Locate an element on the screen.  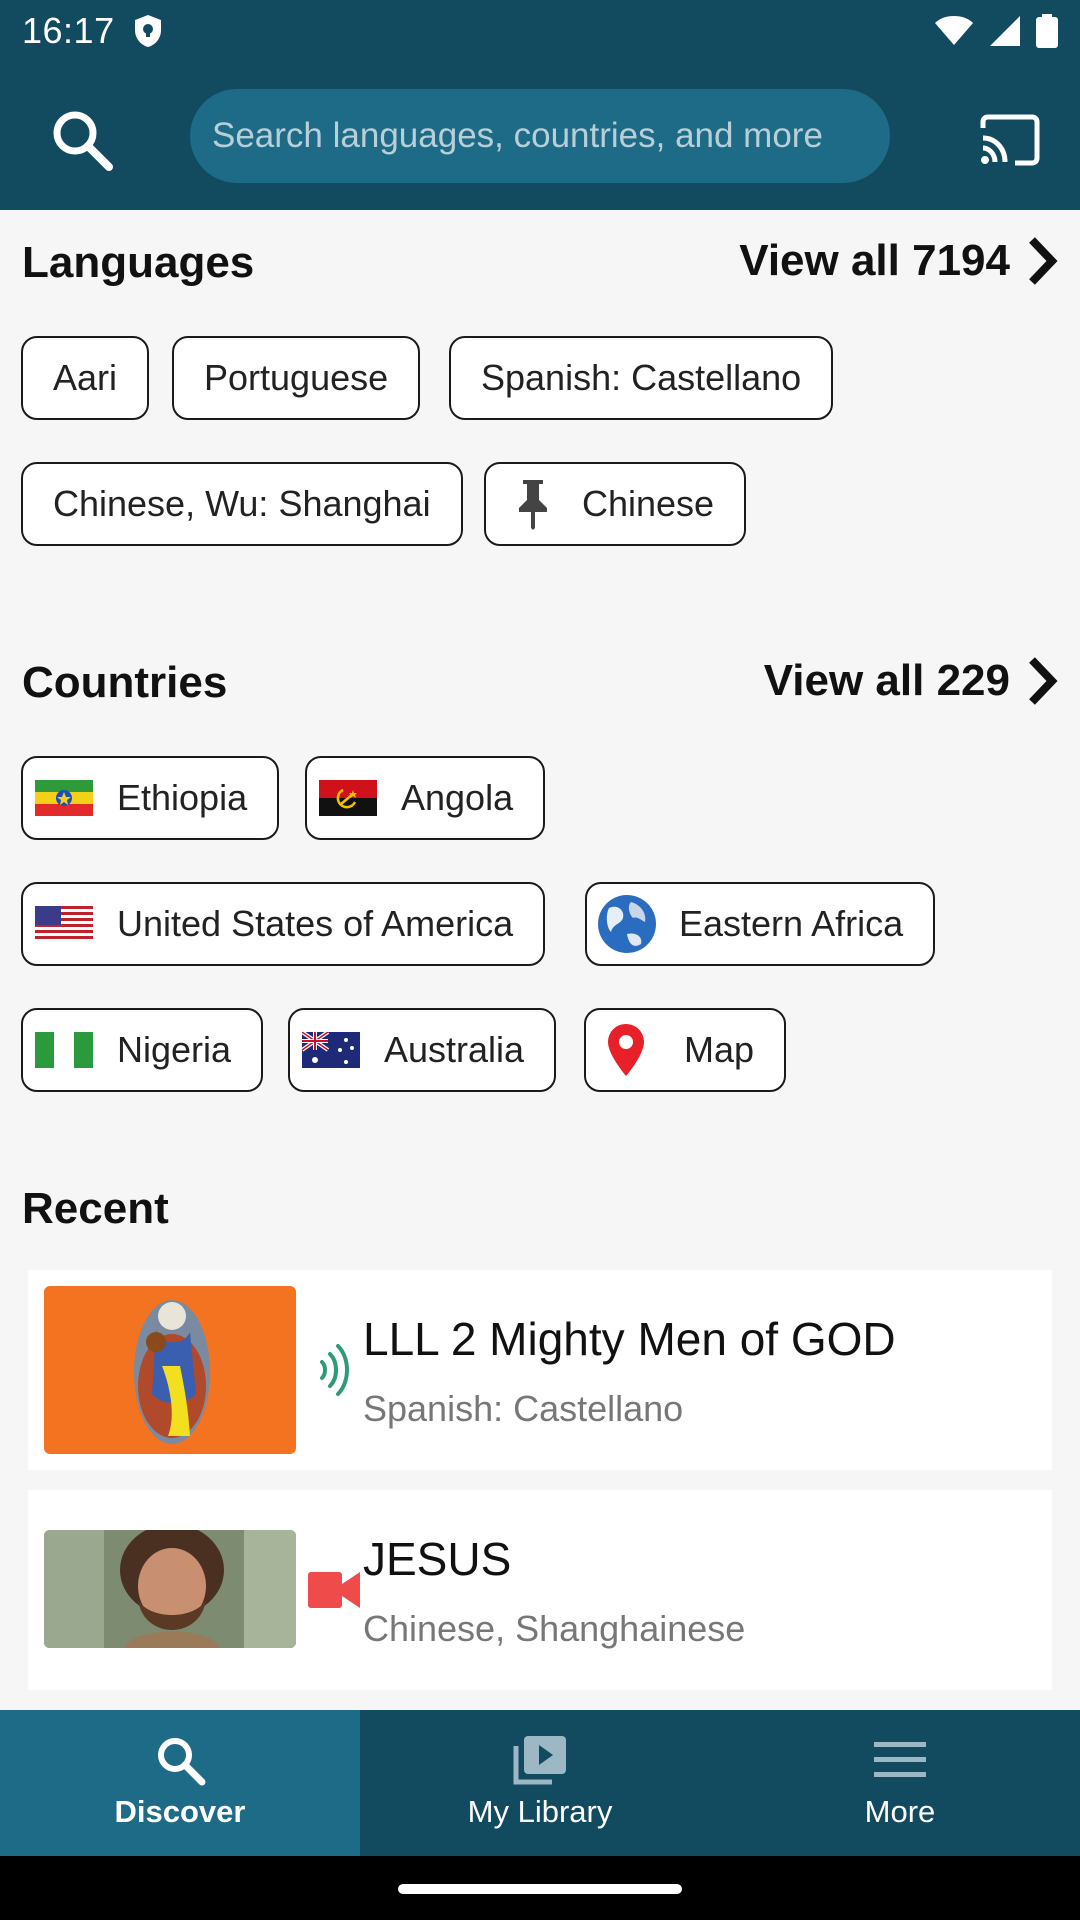
nav-discover: Discover is located at coordinates (180, 1783).